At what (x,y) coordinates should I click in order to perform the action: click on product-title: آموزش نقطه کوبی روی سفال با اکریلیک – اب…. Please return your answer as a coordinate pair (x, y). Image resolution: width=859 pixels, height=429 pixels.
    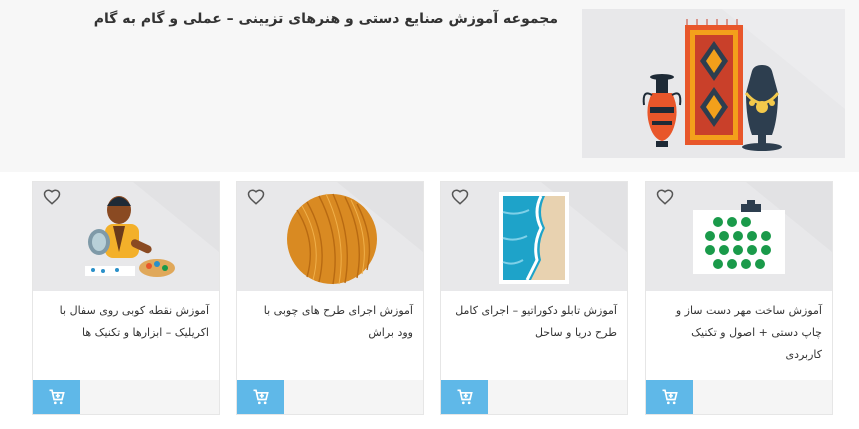
    Looking at the image, I should click on (125, 322).